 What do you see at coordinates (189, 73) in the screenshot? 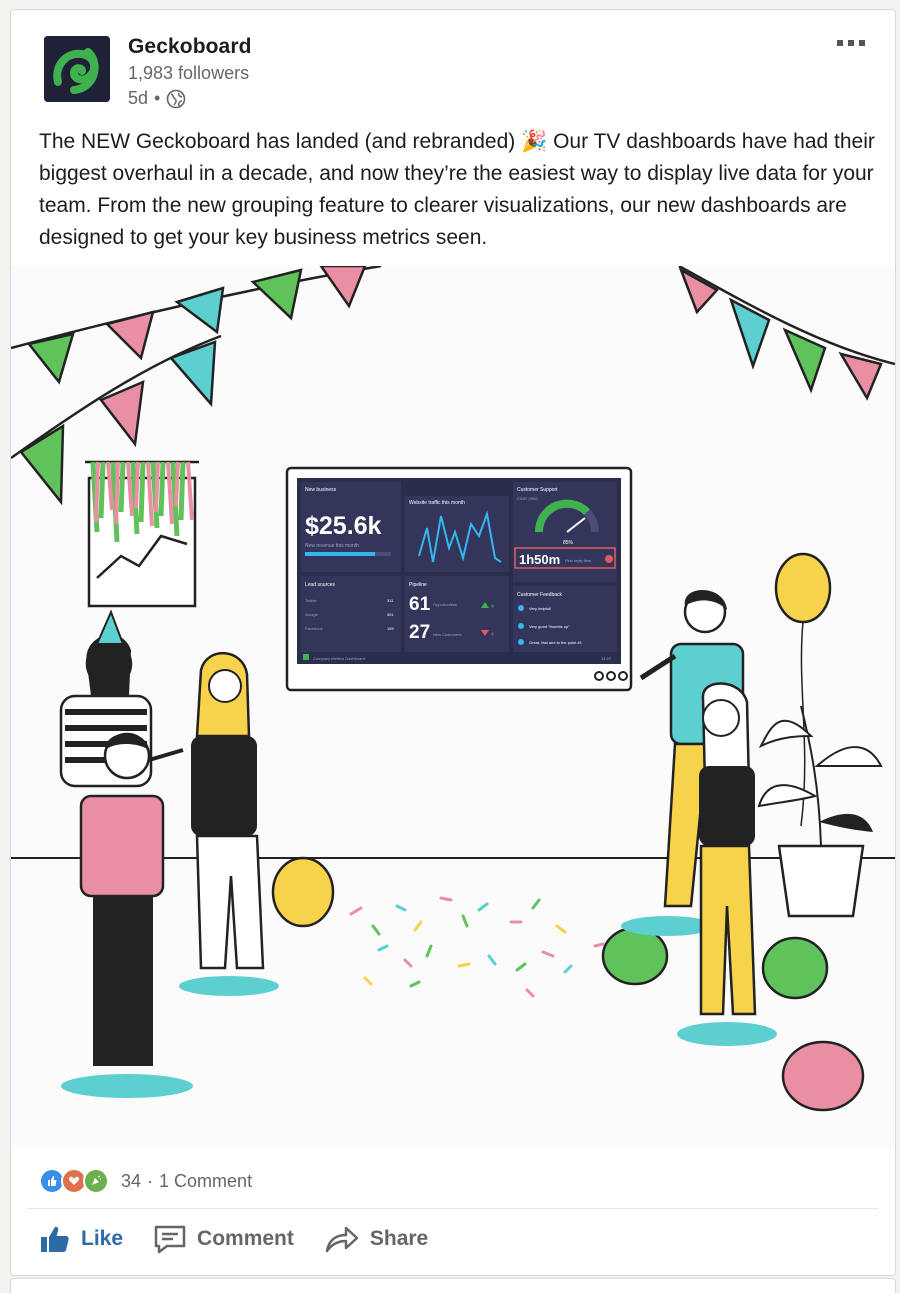
I see `follower-count: 1,983 followers` at bounding box center [189, 73].